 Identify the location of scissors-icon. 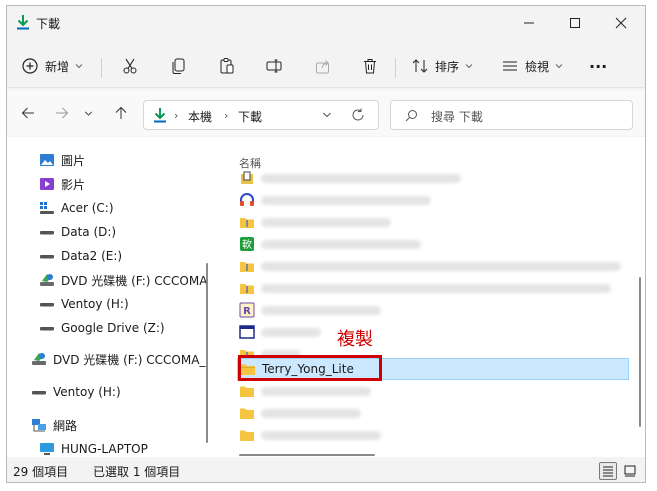
(130, 66).